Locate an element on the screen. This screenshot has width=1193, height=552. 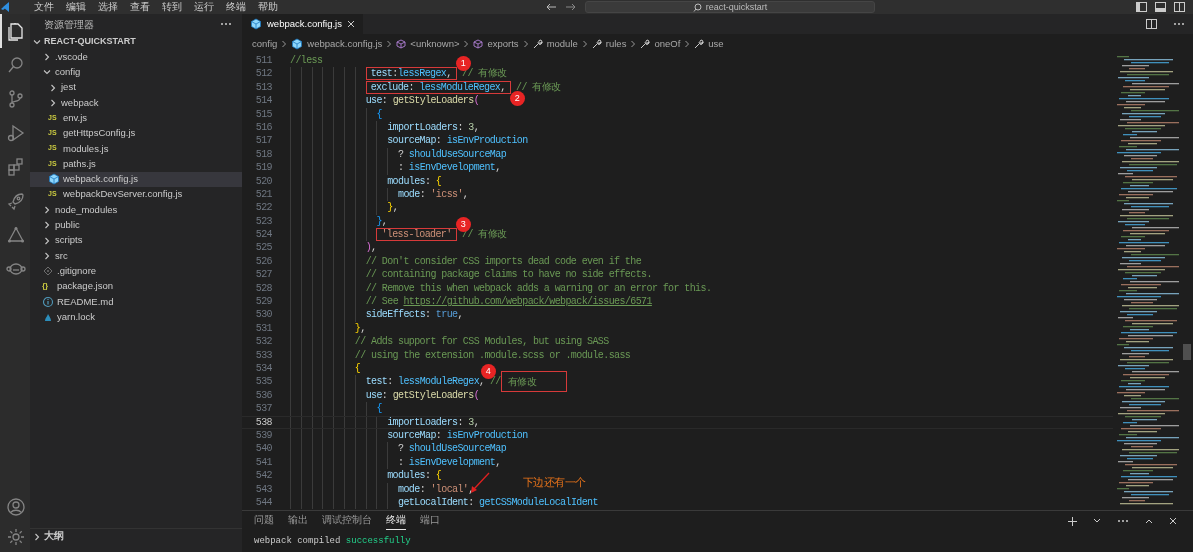
line-number: 516 is located at coordinates (263, 127).